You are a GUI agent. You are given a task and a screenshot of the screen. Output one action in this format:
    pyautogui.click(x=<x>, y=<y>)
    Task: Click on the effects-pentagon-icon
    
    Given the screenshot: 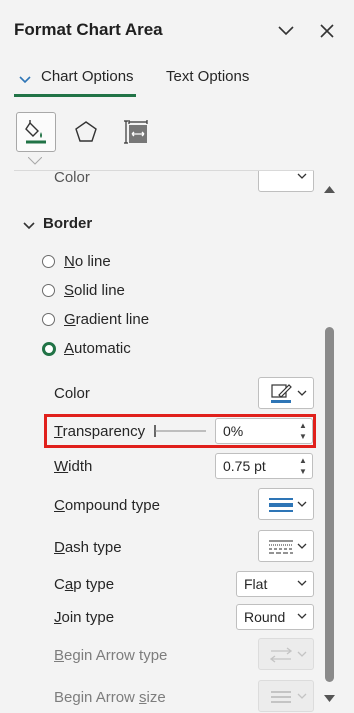 What is the action you would take?
    pyautogui.click(x=86, y=131)
    